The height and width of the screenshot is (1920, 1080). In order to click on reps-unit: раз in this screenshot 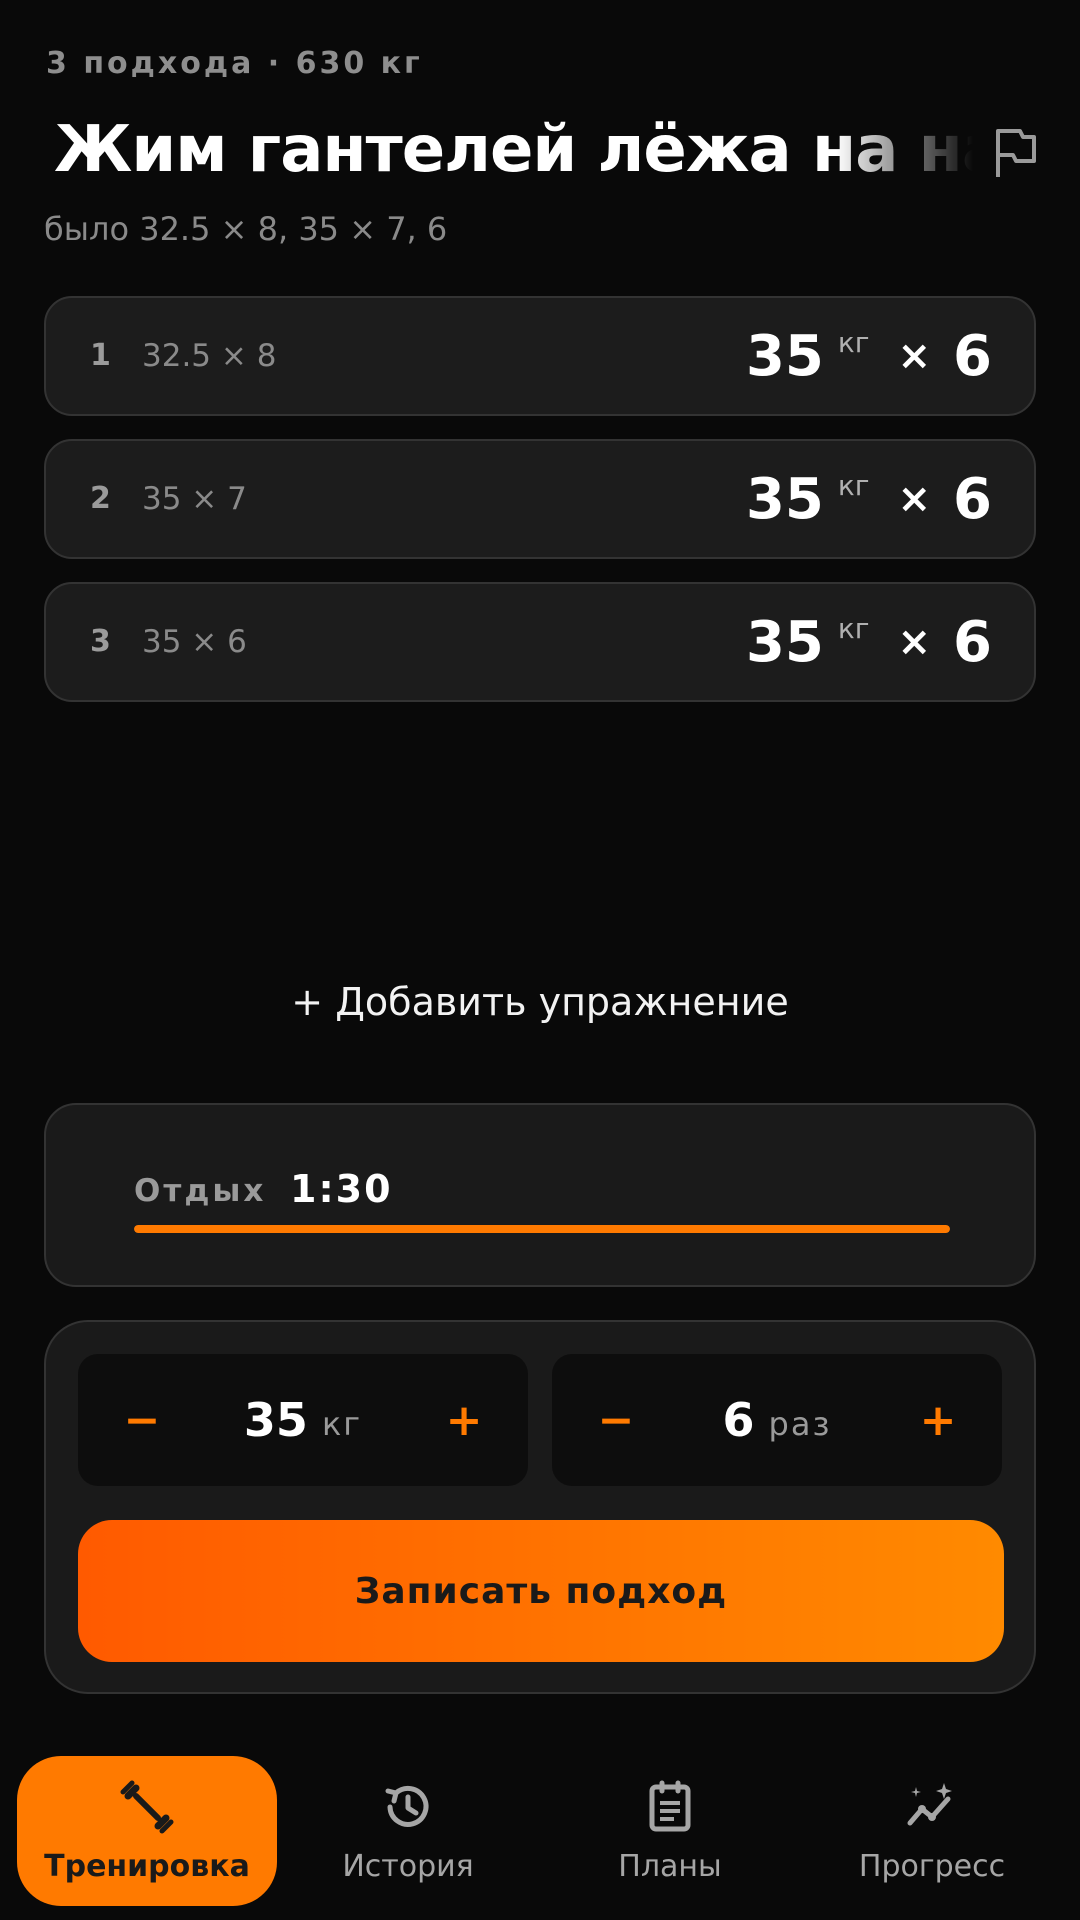, I will do `click(800, 1424)`.